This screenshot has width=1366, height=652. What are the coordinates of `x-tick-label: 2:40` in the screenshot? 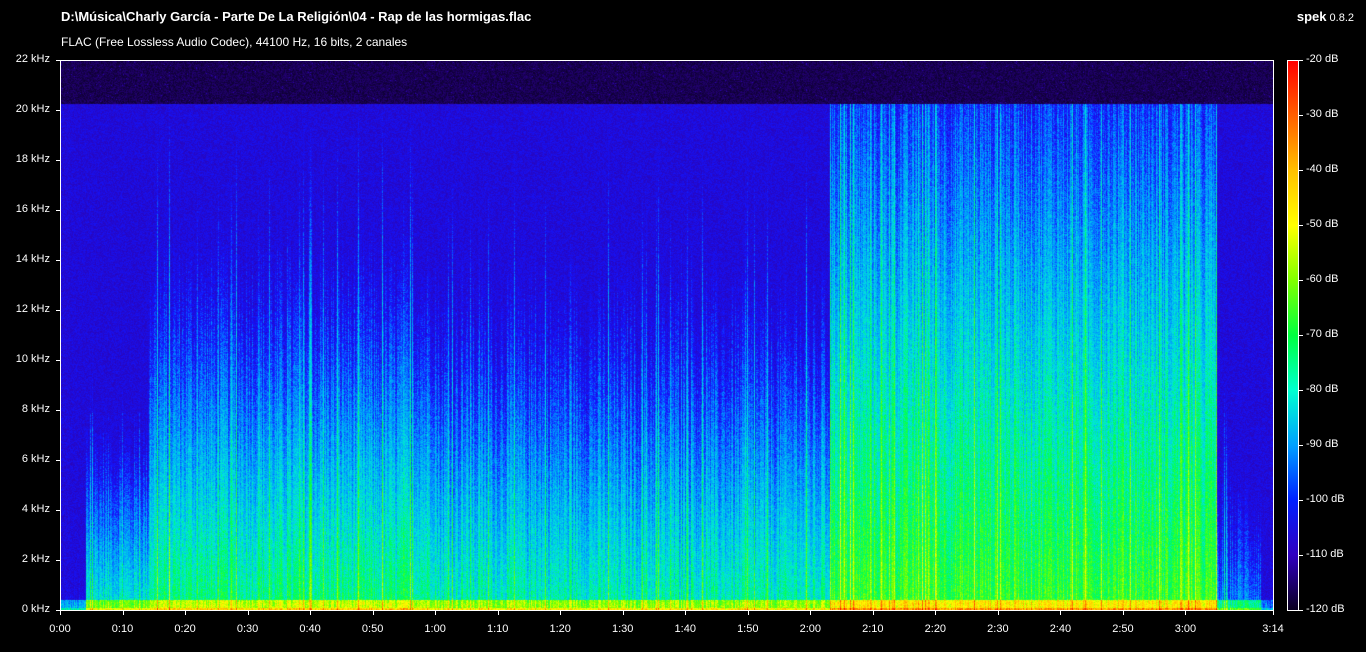 It's located at (1060, 629).